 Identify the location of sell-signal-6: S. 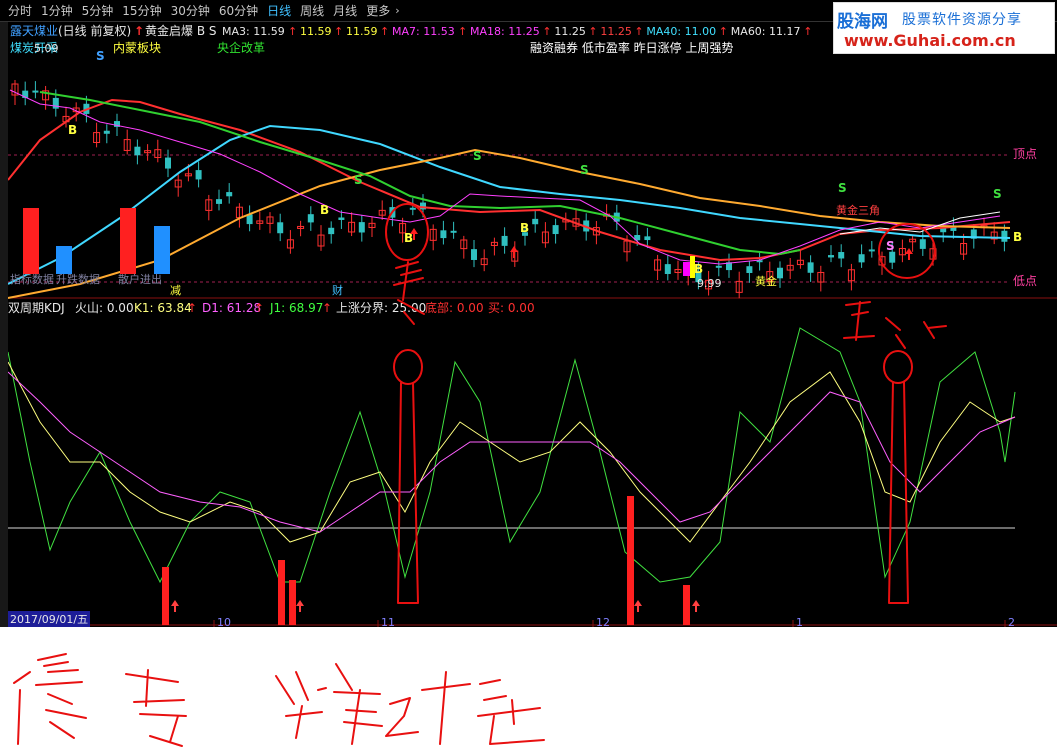
(358, 180).